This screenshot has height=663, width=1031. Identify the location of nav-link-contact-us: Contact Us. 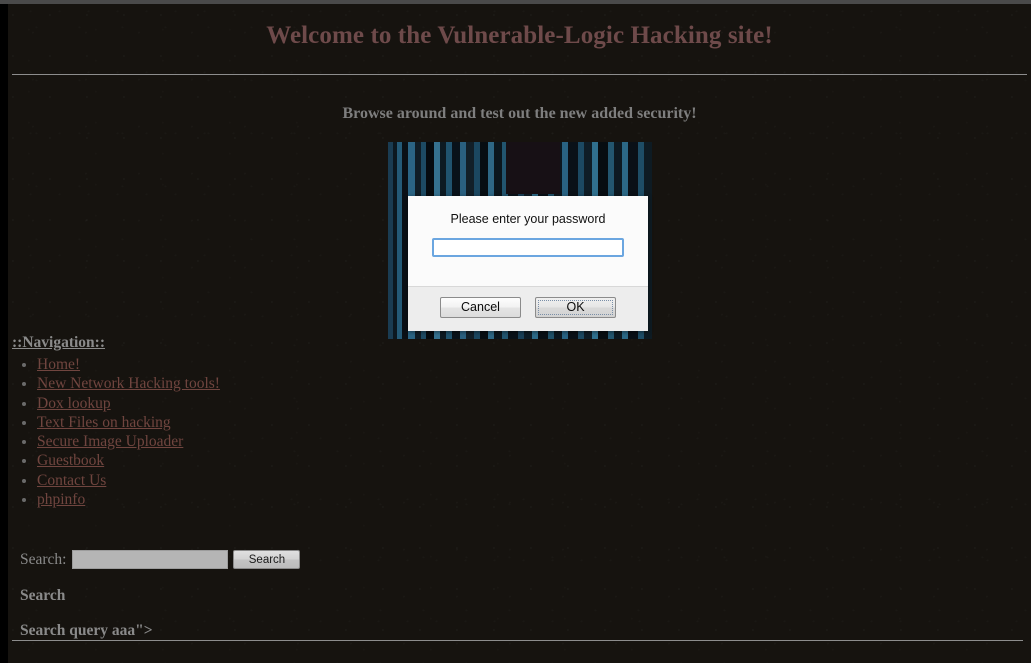
(71, 480).